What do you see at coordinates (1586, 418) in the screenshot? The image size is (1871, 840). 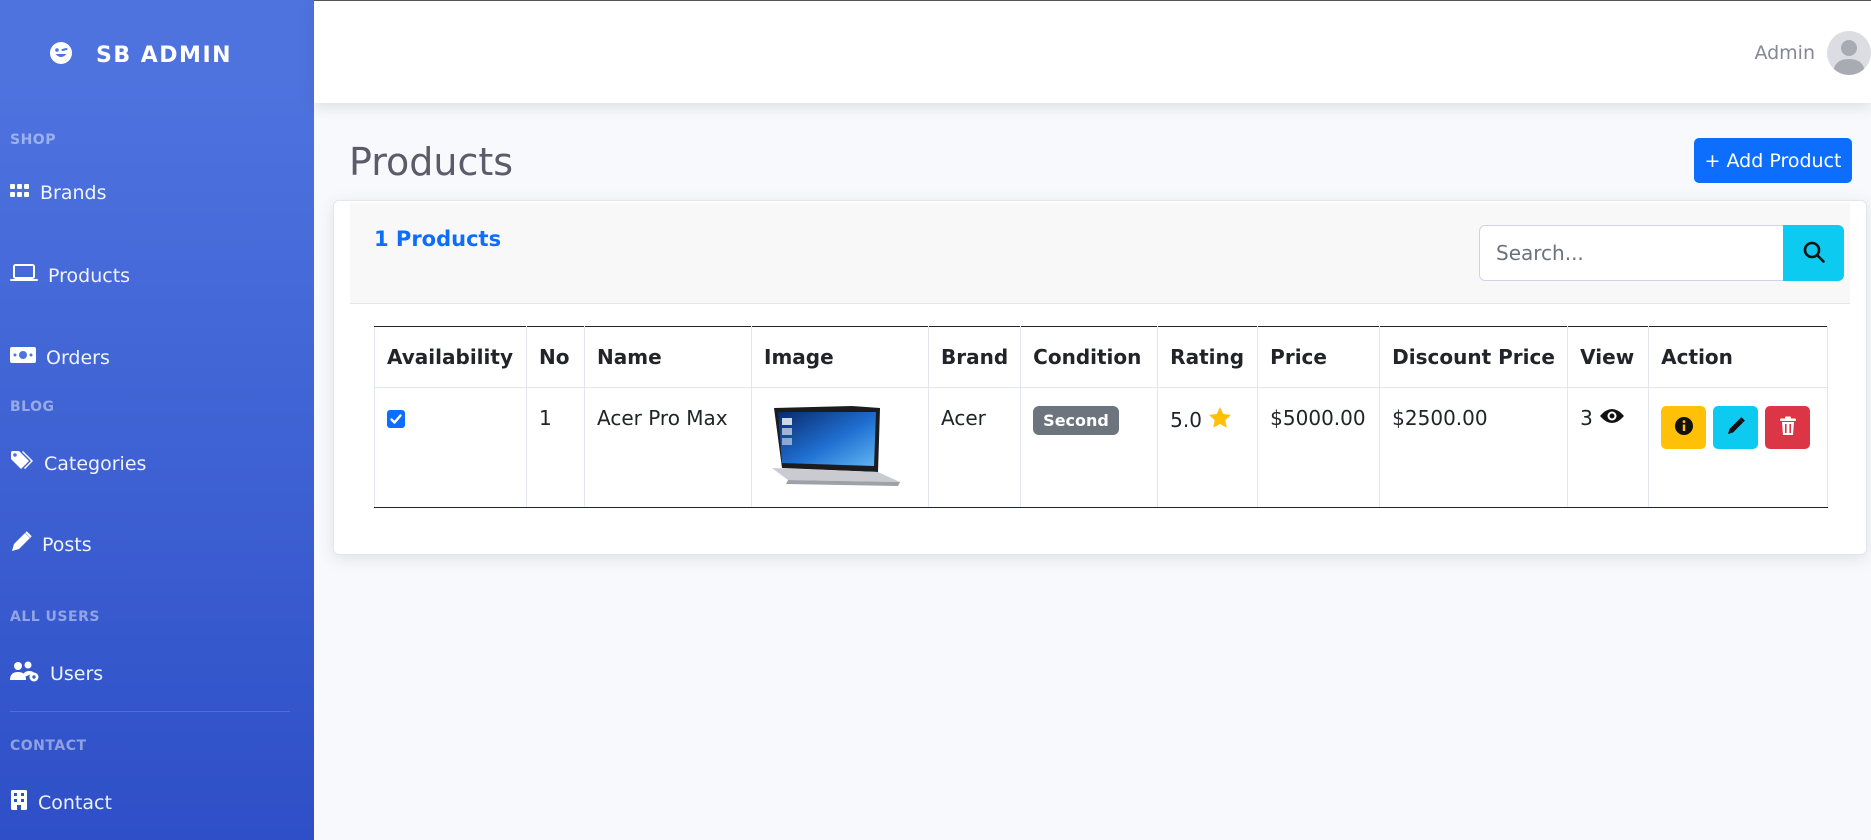 I see `view-count: 3` at bounding box center [1586, 418].